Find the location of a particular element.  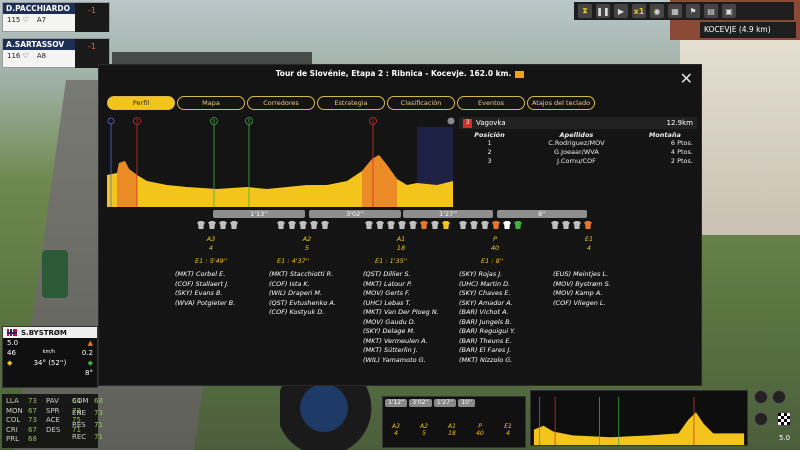

eye-icon: ◉ is located at coordinates (657, 11).